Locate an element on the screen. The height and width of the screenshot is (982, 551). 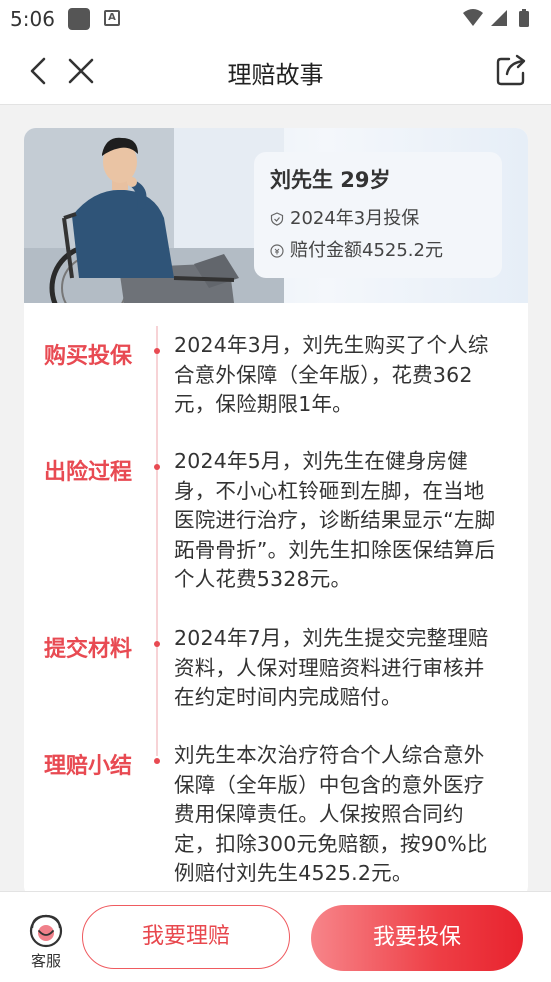
payout-row: 赔付金额4525.2元 is located at coordinates (356, 249).